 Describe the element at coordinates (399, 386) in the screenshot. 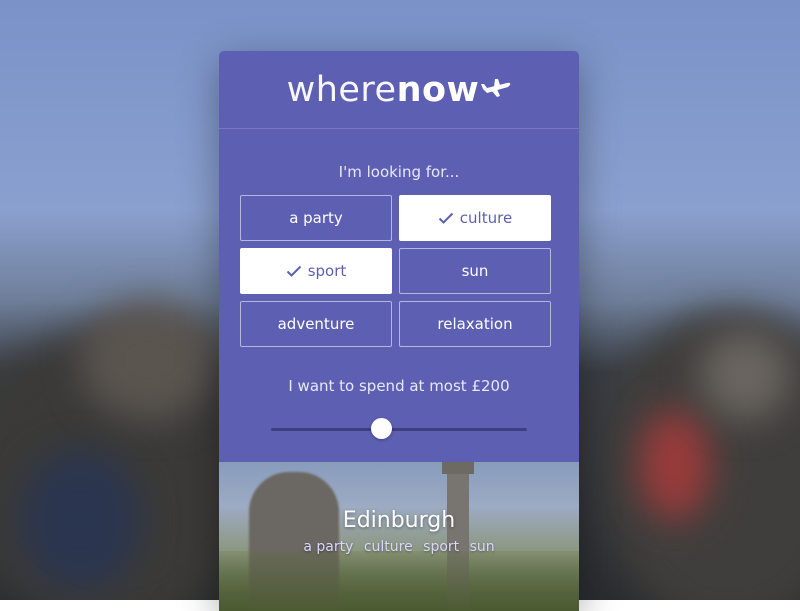

I see `budget-label: I want to spend at most £200` at that location.